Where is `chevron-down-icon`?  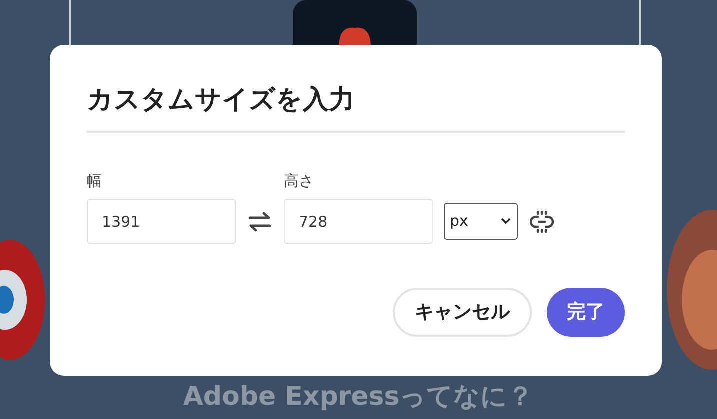 chevron-down-icon is located at coordinates (506, 221).